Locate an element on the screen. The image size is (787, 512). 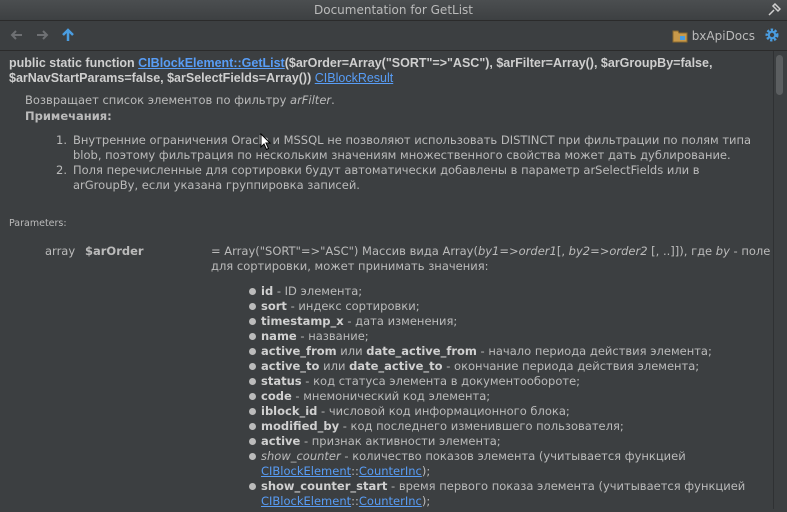
return-type-link: CIBlockResult is located at coordinates (354, 78).